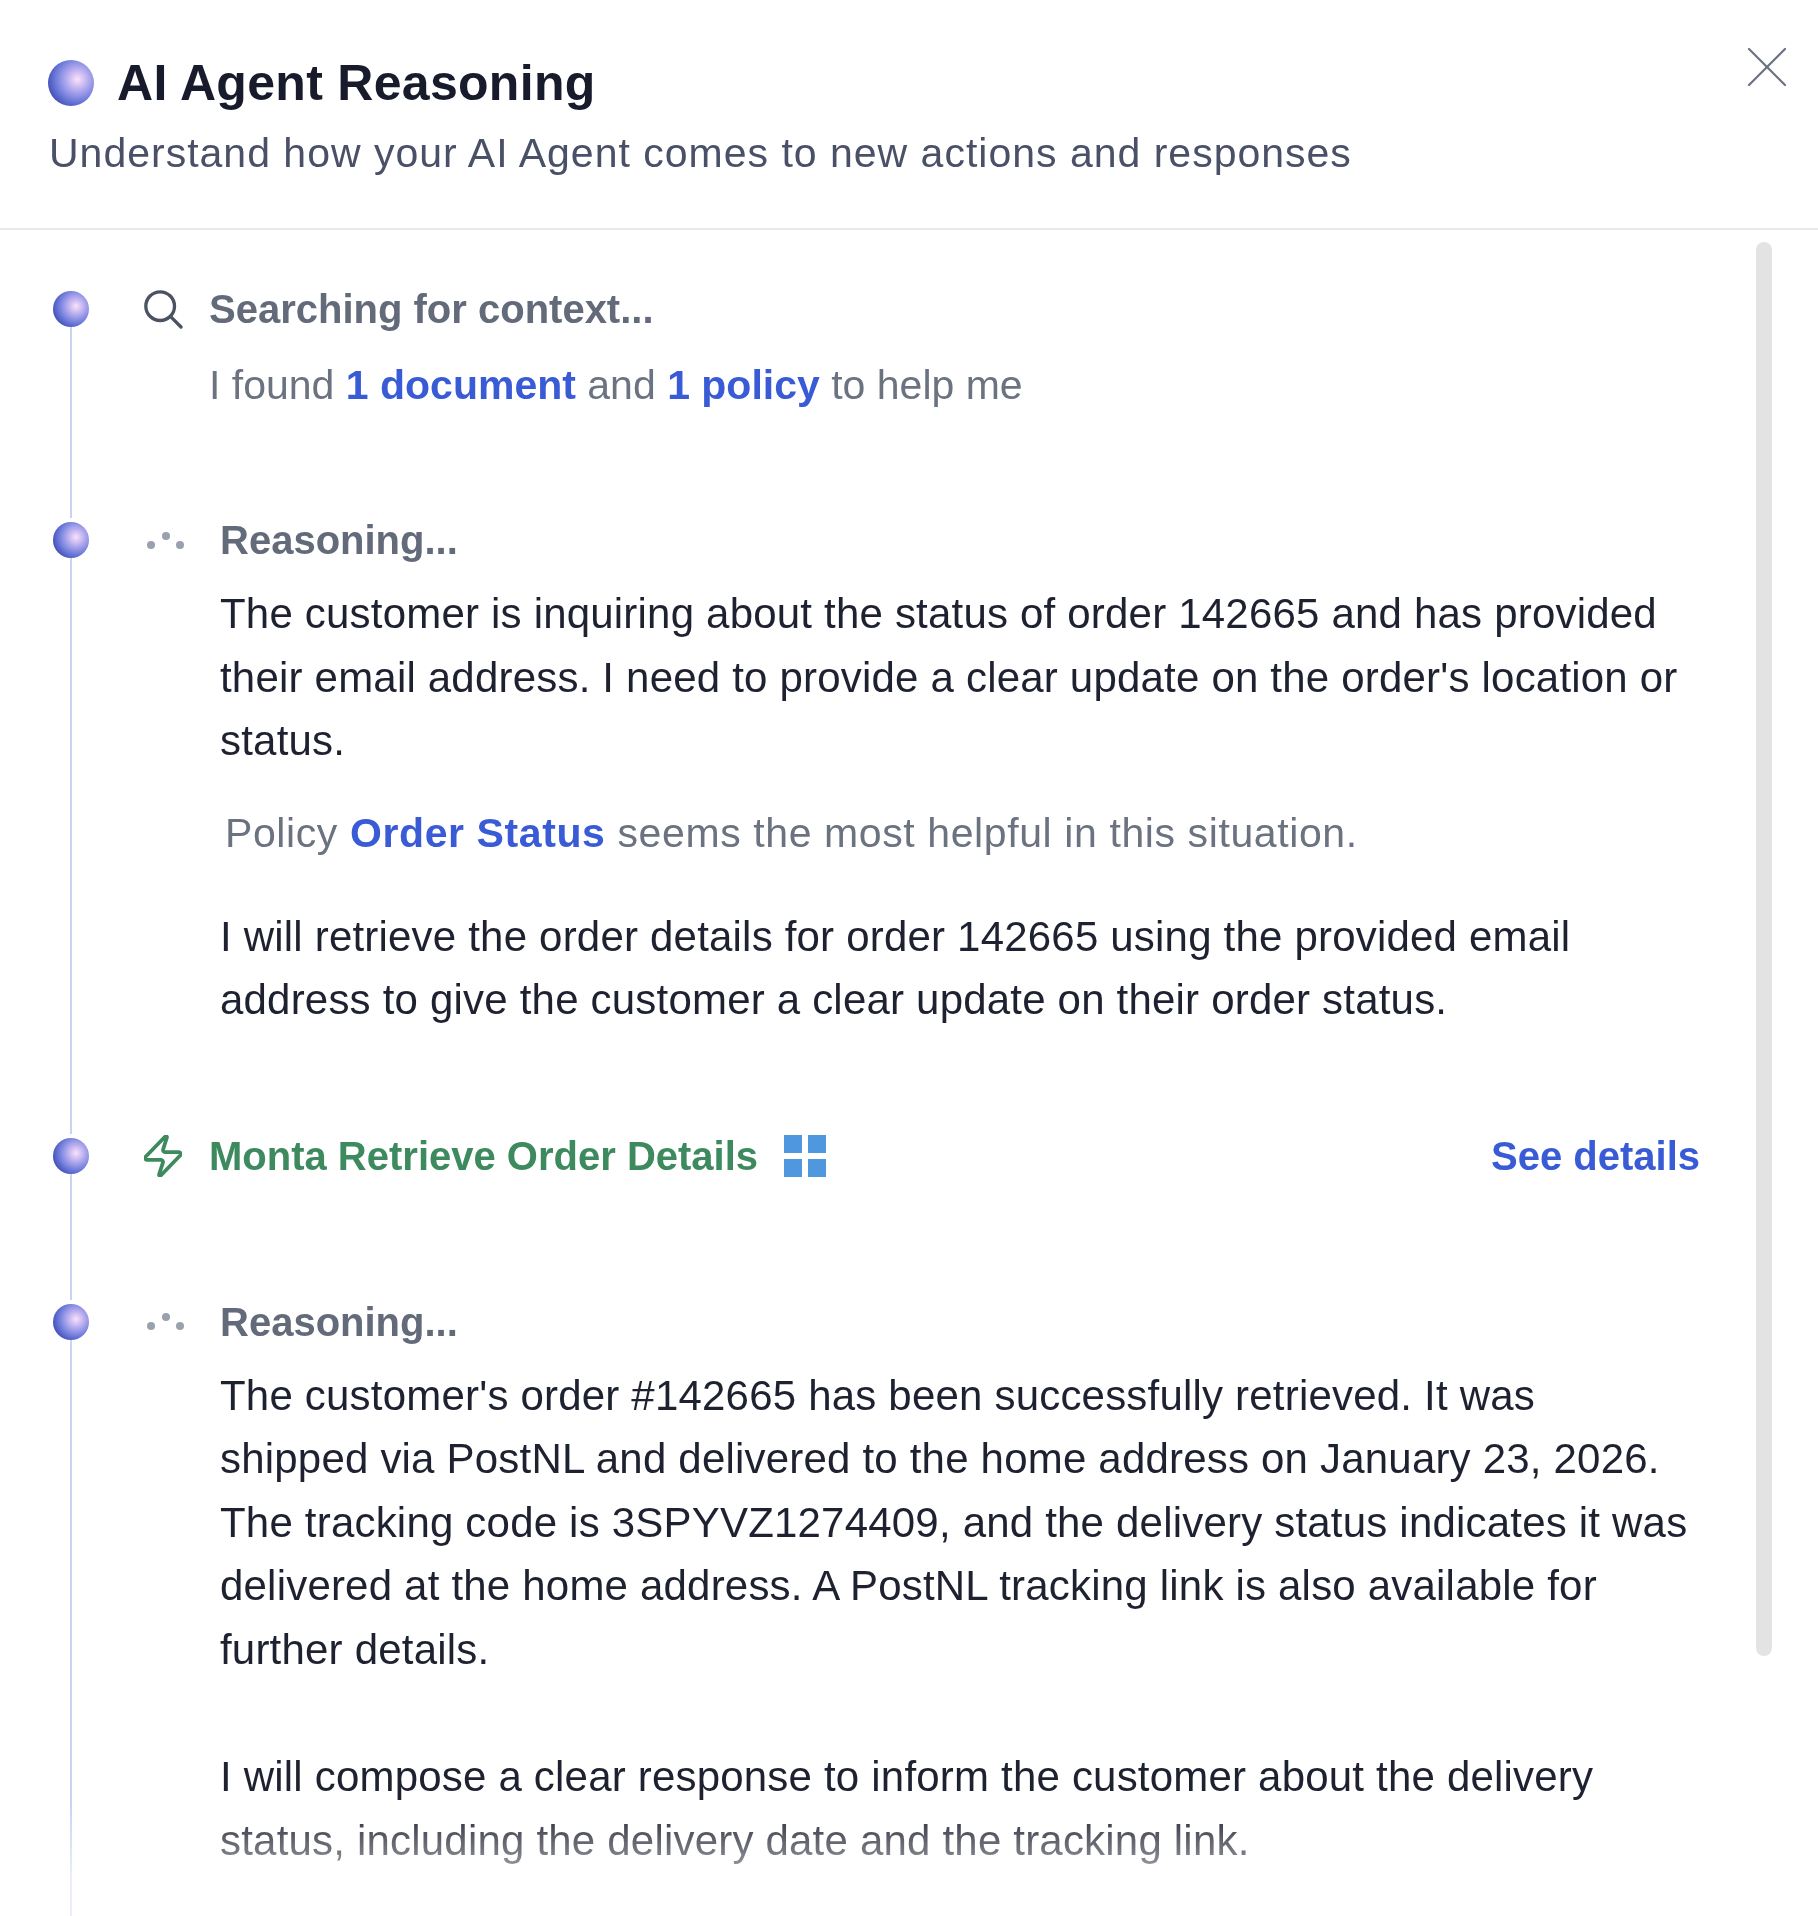 The image size is (1818, 1916). Describe the element at coordinates (743, 385) in the screenshot. I see `source-link: 1 policy` at that location.